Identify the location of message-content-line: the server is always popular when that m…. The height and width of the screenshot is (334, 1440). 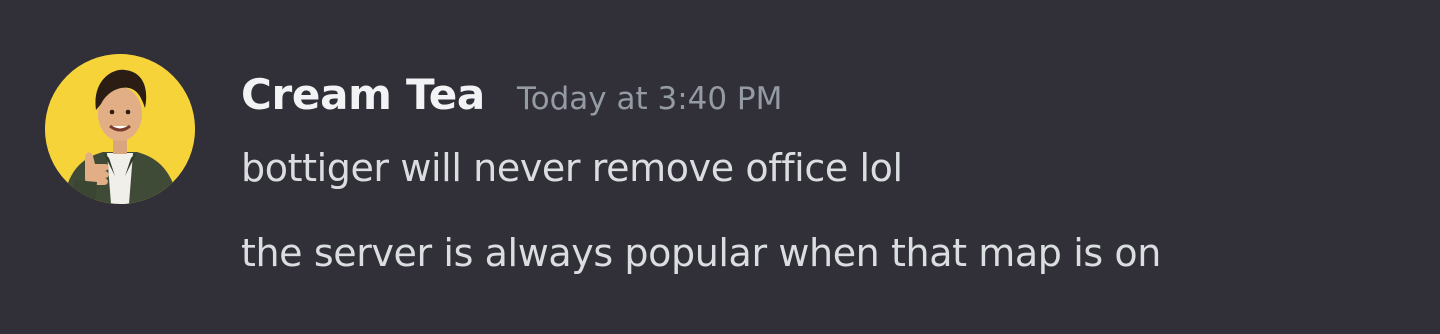
(701, 253).